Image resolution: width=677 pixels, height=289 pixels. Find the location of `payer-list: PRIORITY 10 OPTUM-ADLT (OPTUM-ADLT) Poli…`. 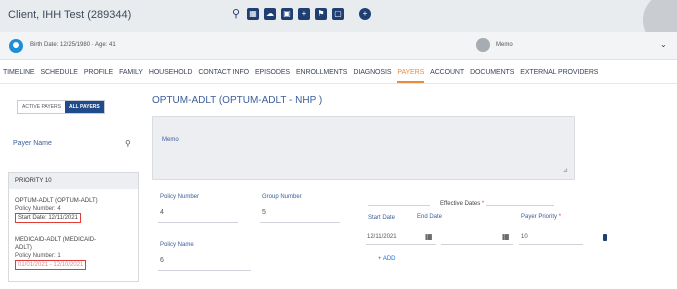

payer-list: PRIORITY 10 OPTUM-ADLT (OPTUM-ADLT) Poli… is located at coordinates (73, 227).